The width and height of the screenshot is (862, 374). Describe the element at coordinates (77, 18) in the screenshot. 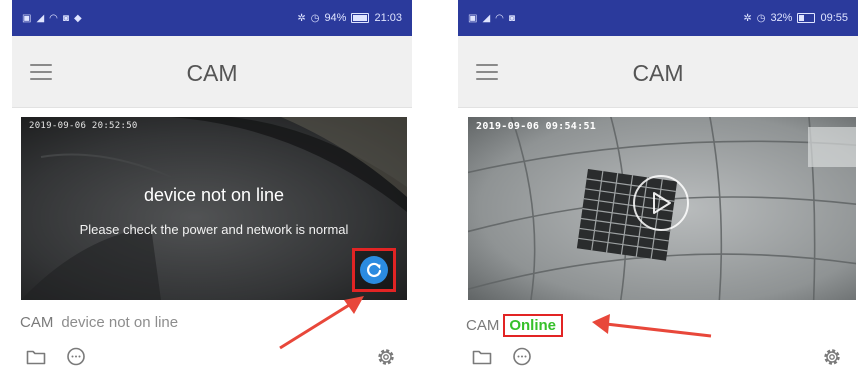

I see `lock-icon: ◆` at that location.